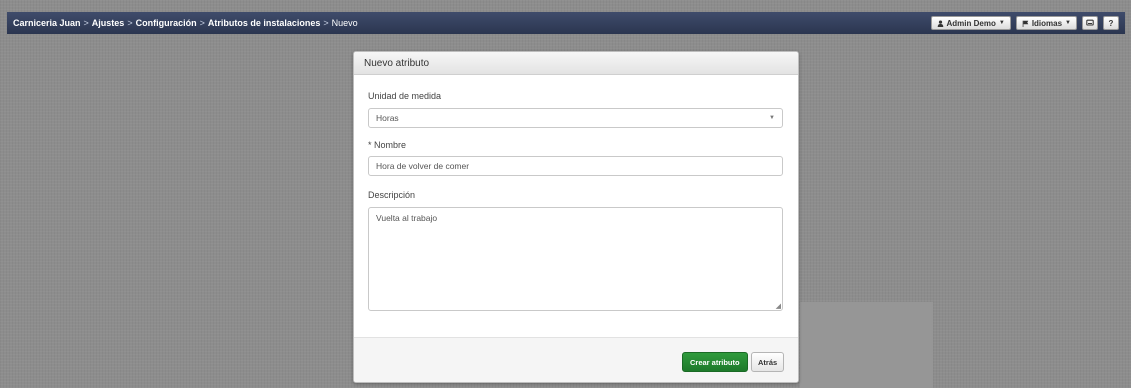 The height and width of the screenshot is (388, 1131). I want to click on breadcrumb-item-company: Carniceria Juan, so click(47, 23).